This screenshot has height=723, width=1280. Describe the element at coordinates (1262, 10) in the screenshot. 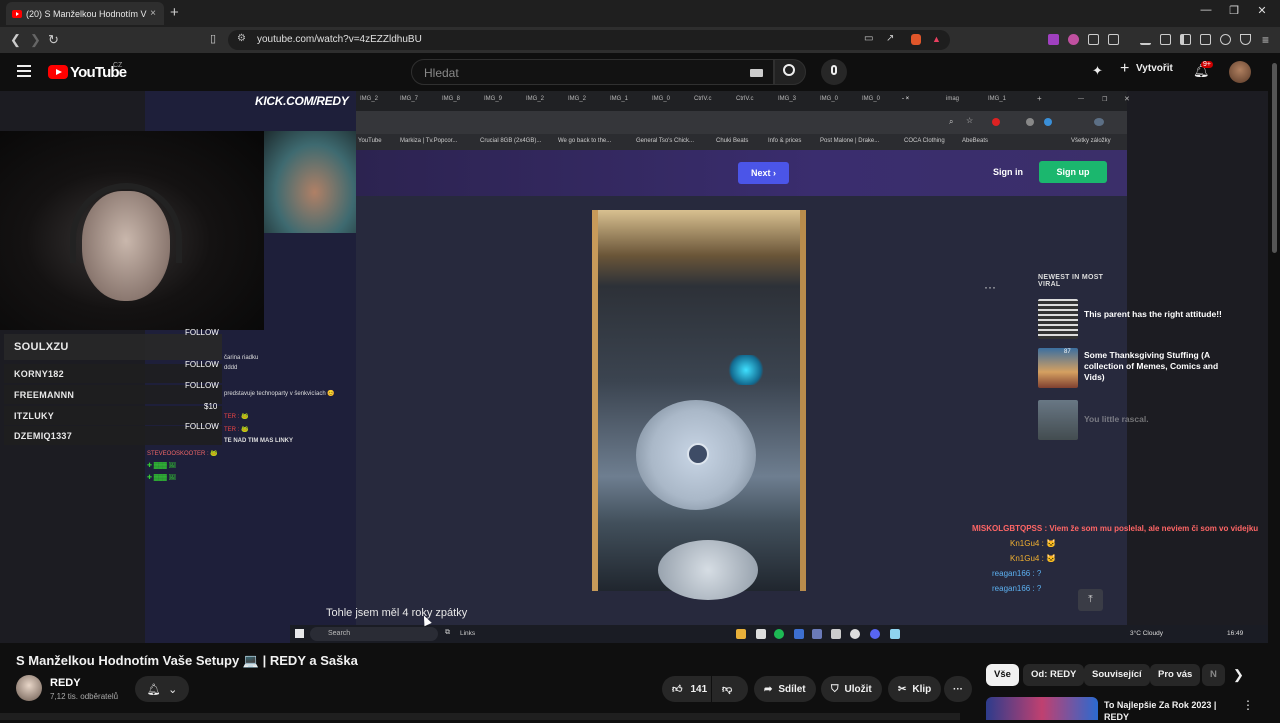

I see `close-window-button: ✕` at that location.